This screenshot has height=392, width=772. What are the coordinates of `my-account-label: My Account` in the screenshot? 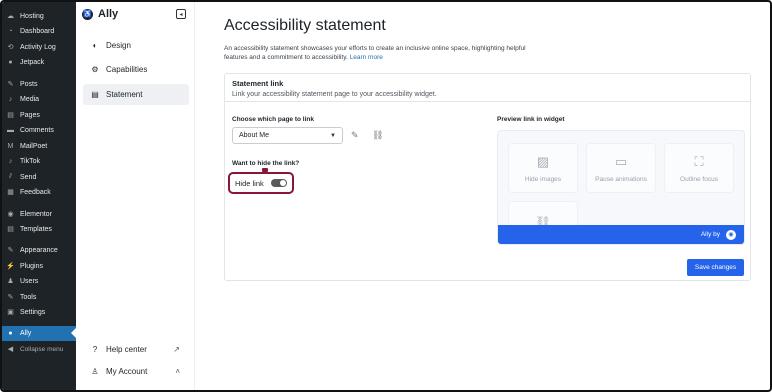 It's located at (127, 371).